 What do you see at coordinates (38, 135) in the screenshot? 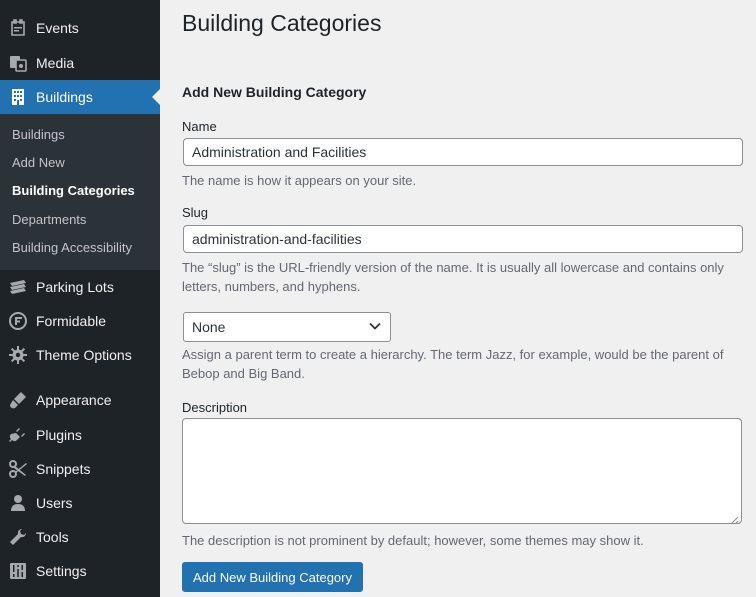
I see `submenu-item-buildings: Buildings` at bounding box center [38, 135].